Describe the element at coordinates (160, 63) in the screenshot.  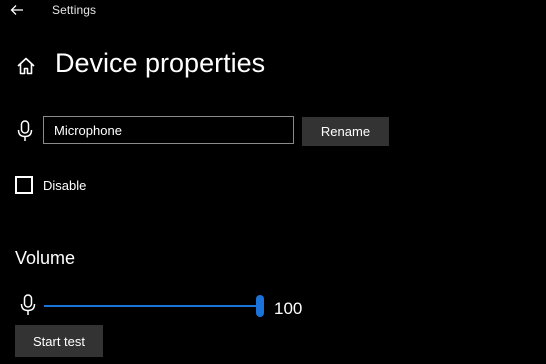
I see `page-title: Device properties` at that location.